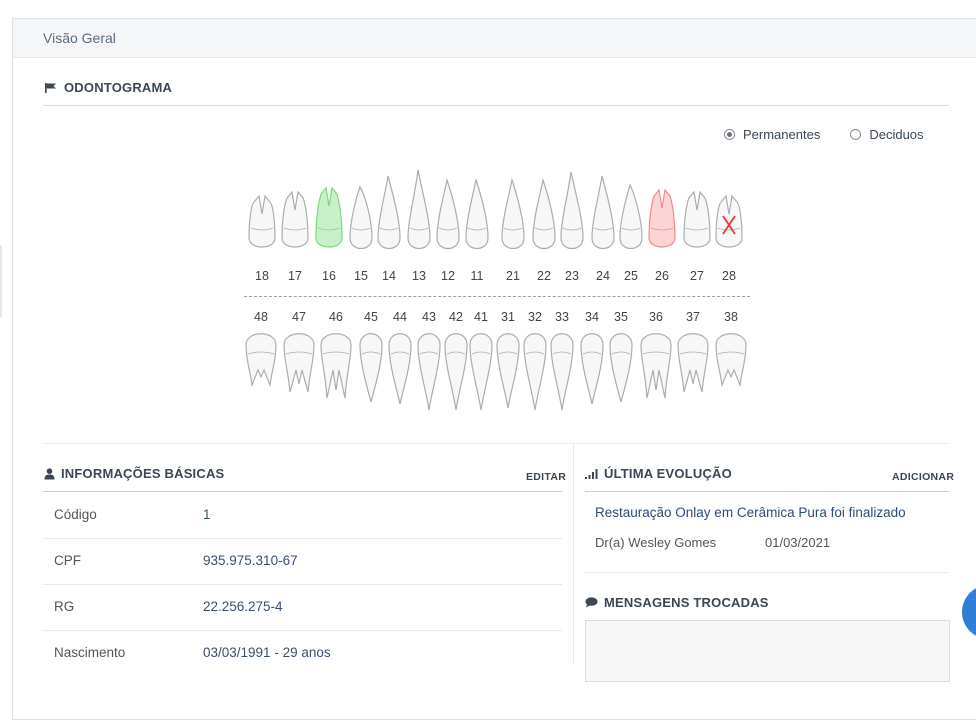  I want to click on tooth-number-38: 38, so click(731, 317).